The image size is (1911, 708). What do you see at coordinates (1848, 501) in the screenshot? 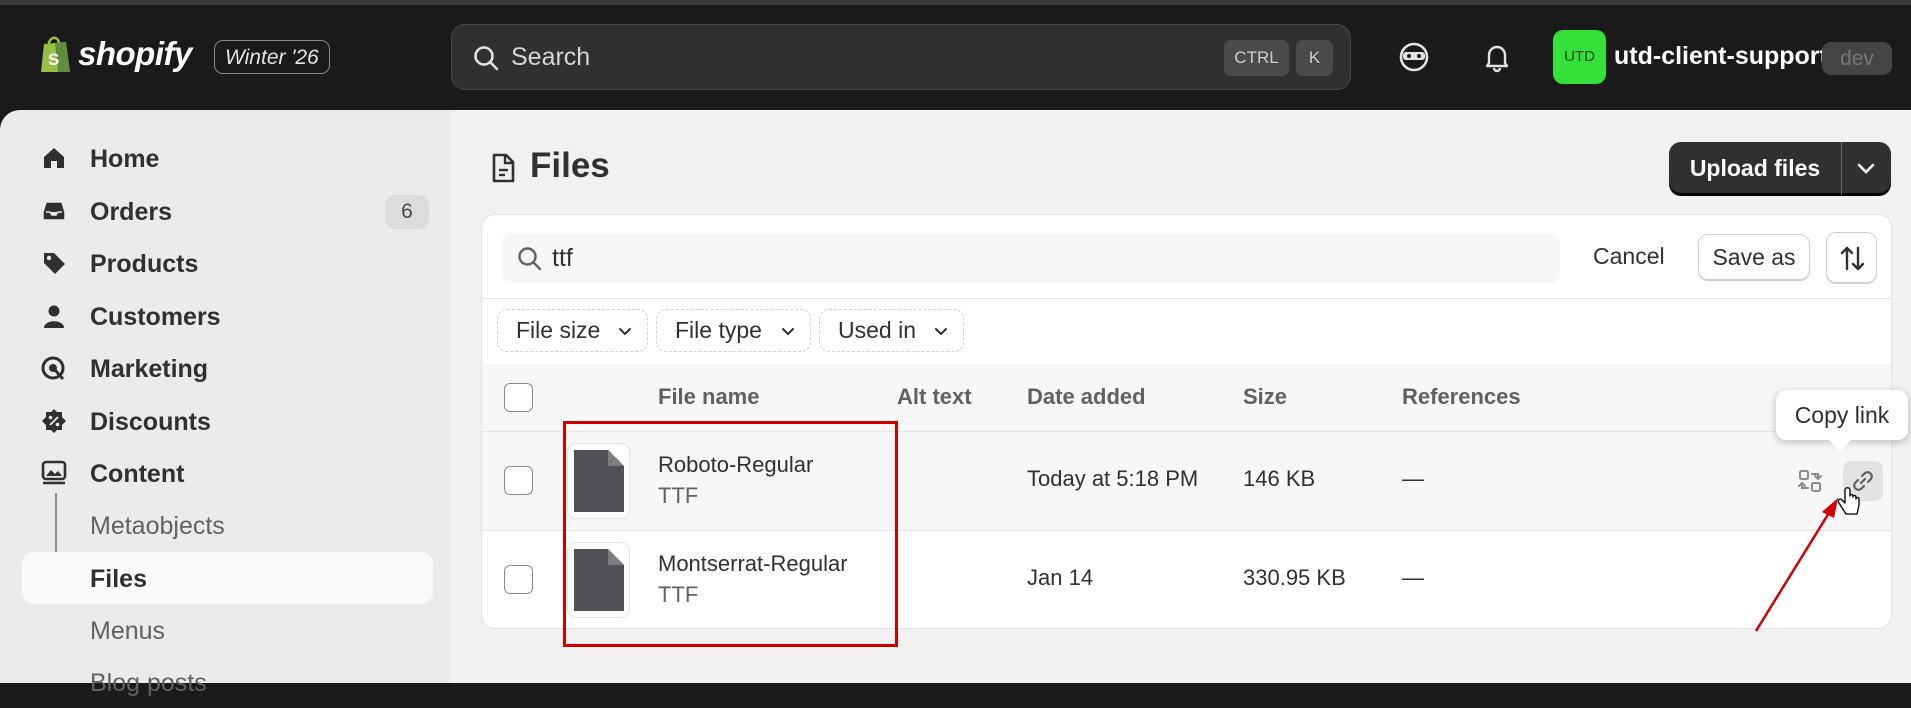
I see `hand-cursor-icon` at bounding box center [1848, 501].